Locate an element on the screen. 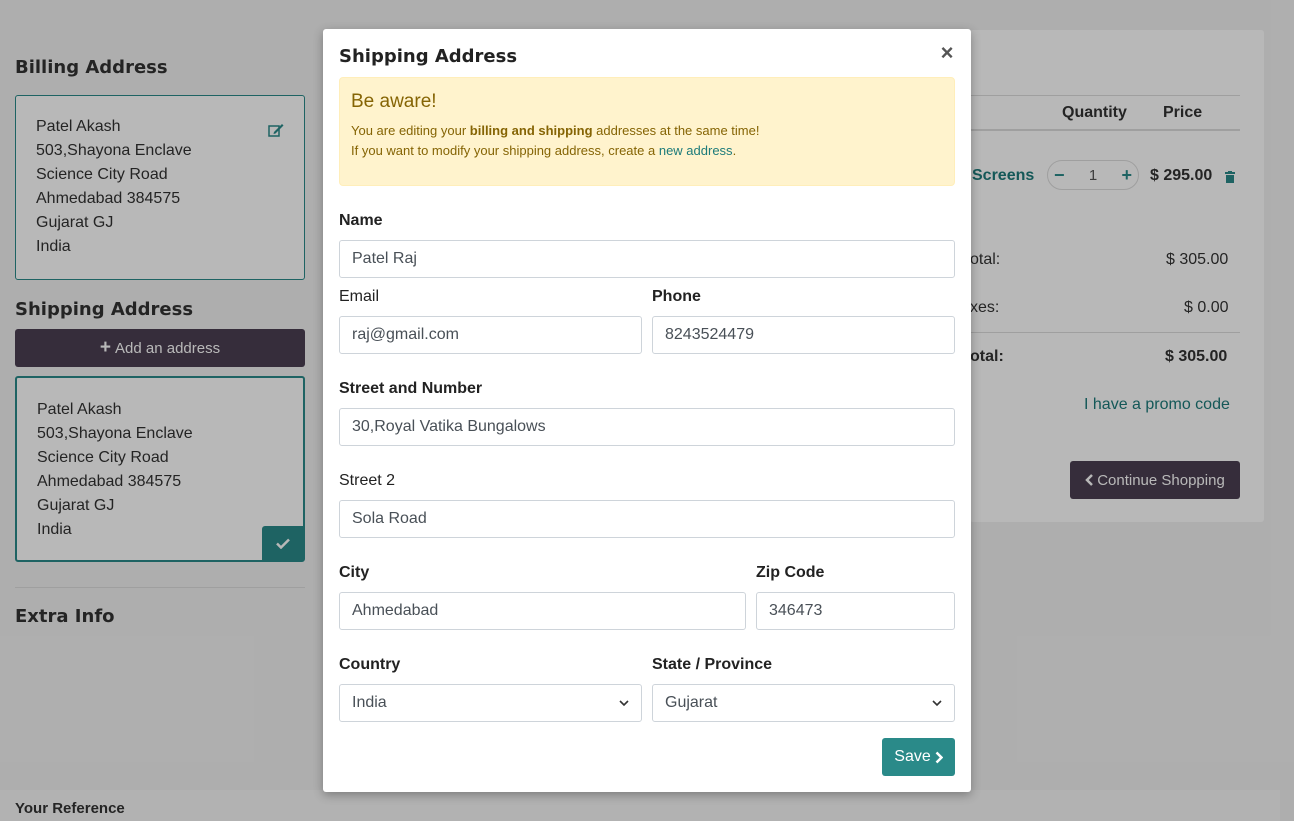 Image resolution: width=1294 pixels, height=821 pixels. country-select: India is located at coordinates (490, 703).